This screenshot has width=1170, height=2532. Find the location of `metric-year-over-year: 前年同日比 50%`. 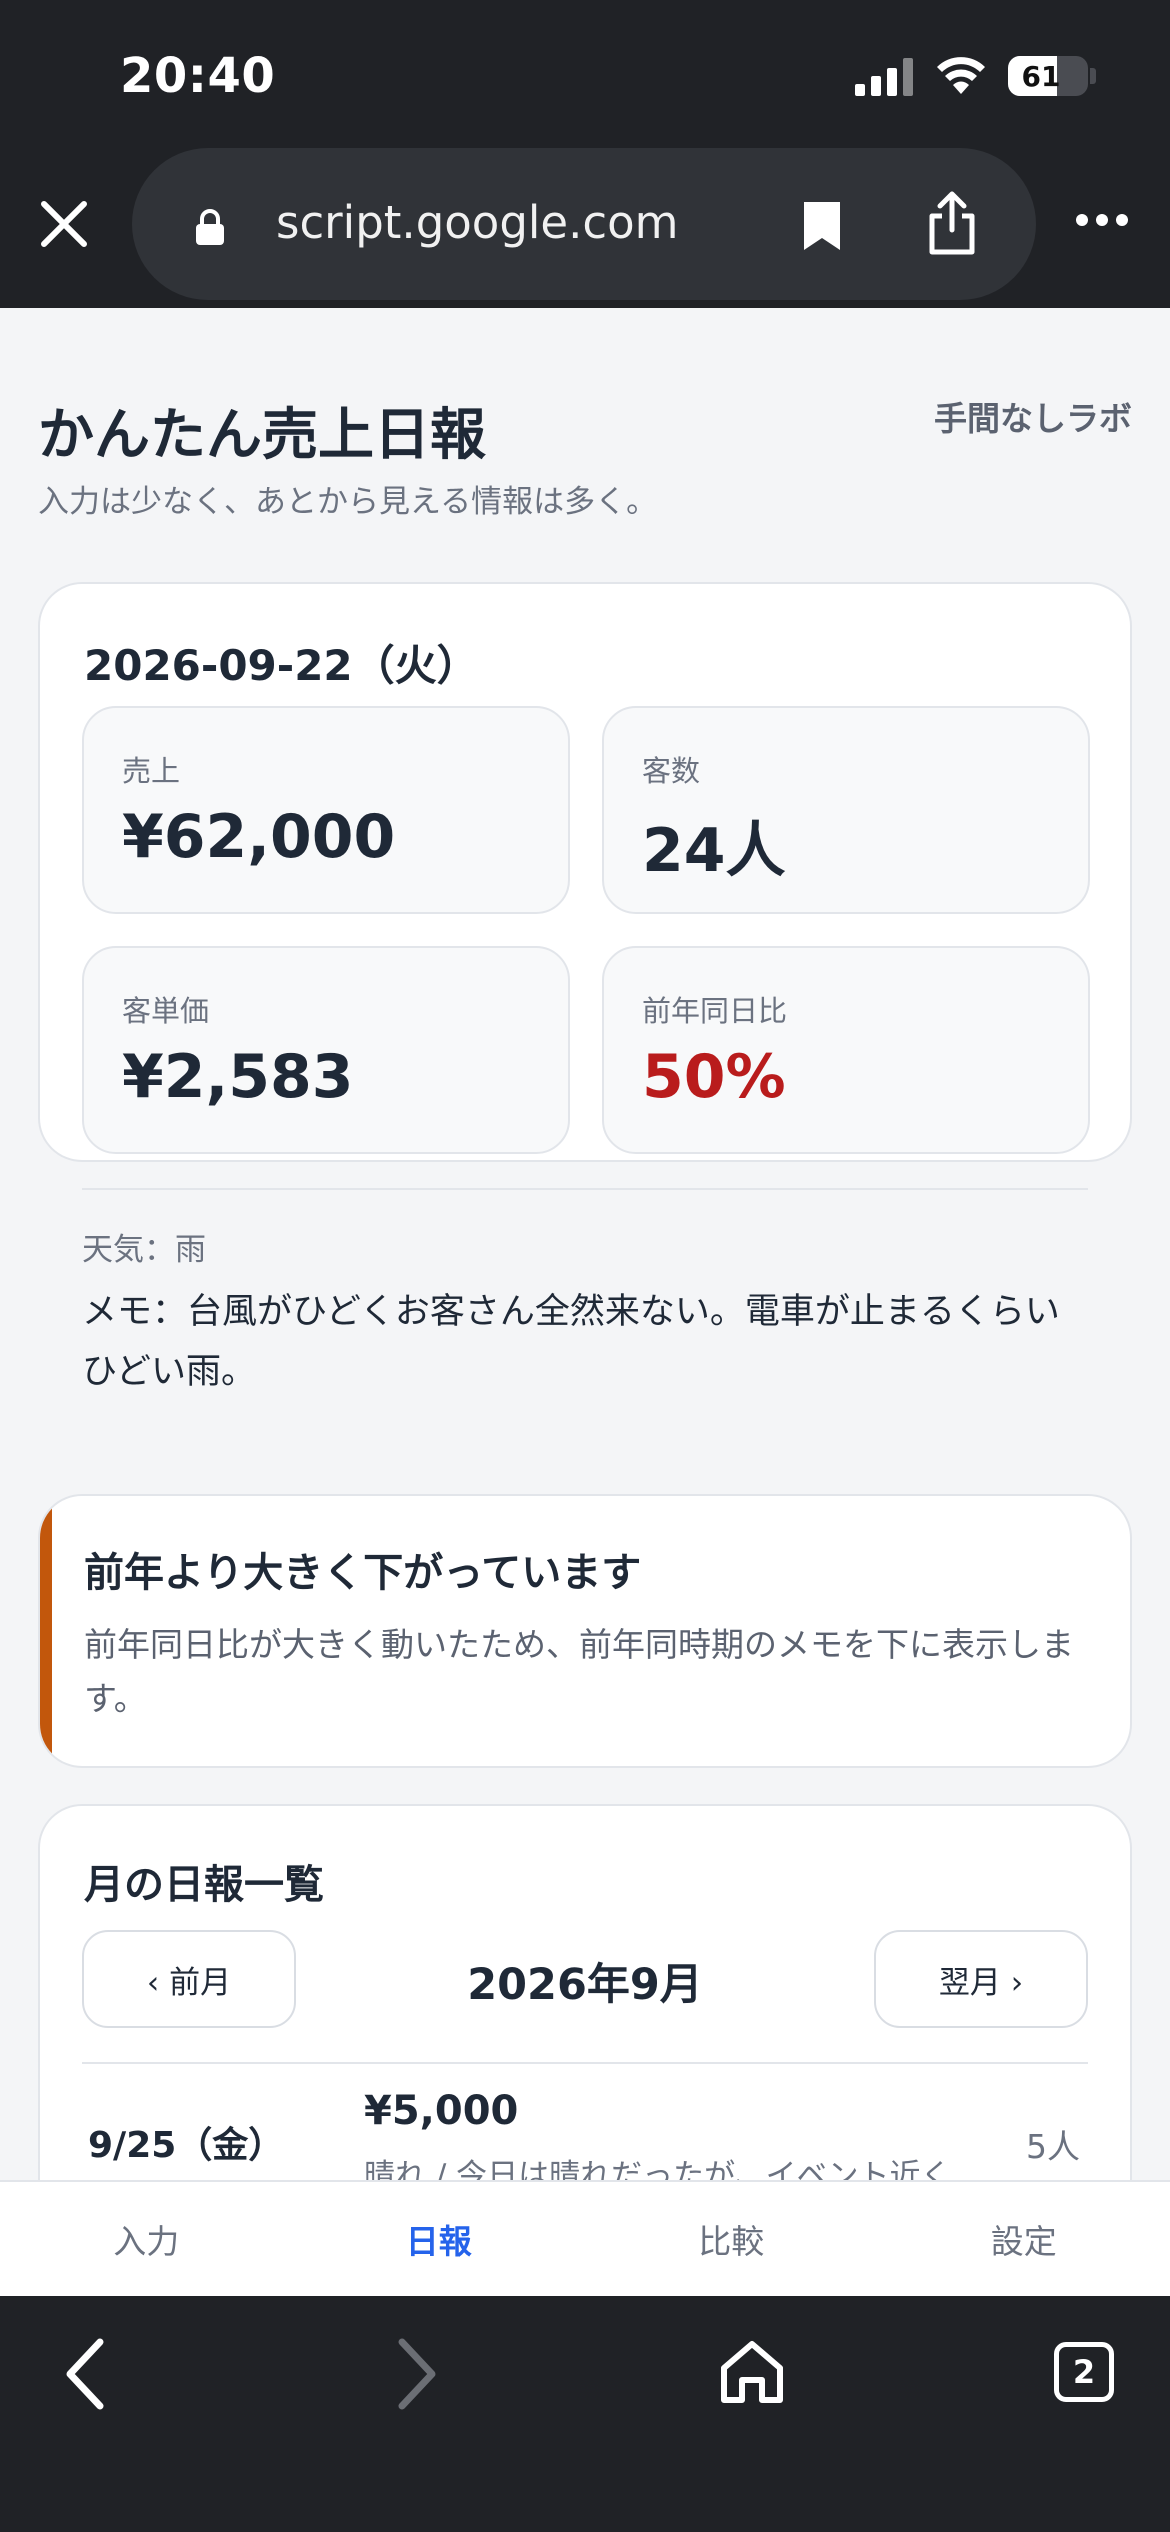

metric-year-over-year: 前年同日比 50% is located at coordinates (846, 1050).